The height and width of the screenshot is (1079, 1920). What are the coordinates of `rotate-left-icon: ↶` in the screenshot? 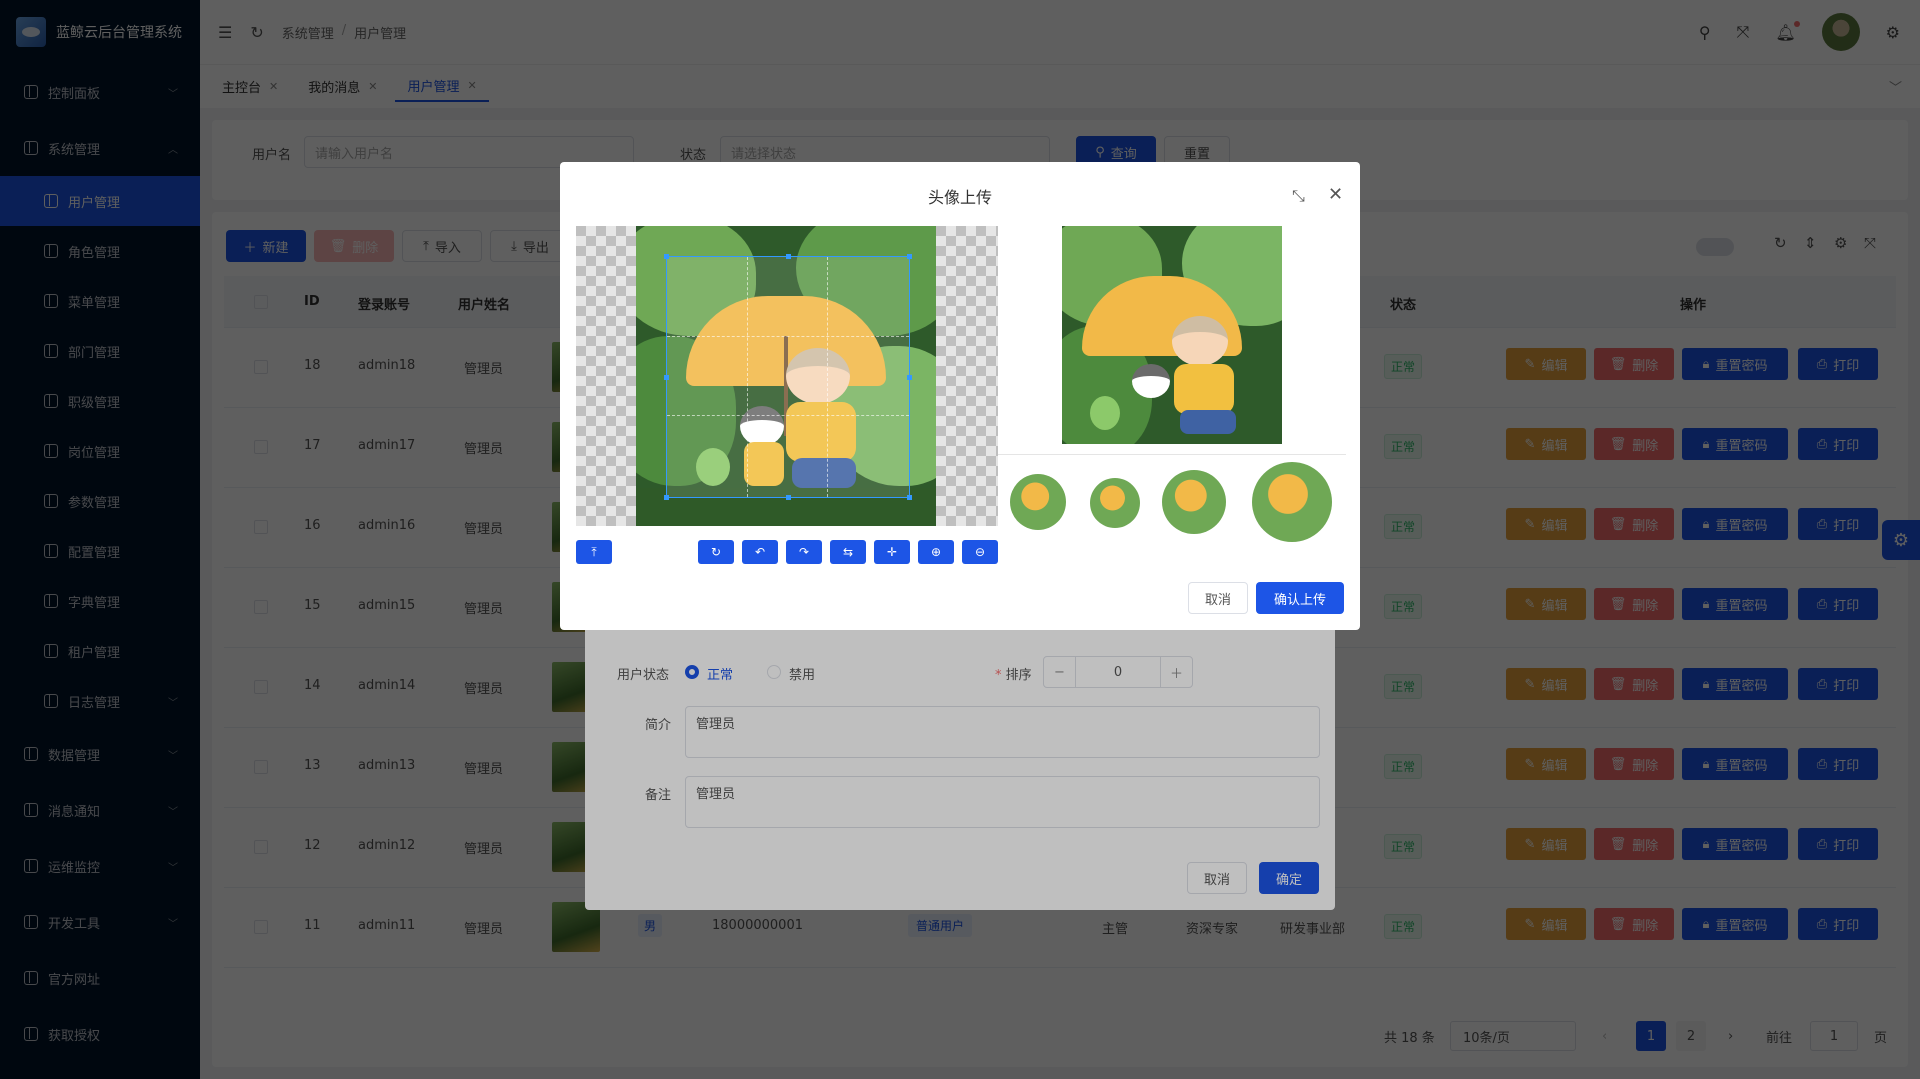 It's located at (760, 552).